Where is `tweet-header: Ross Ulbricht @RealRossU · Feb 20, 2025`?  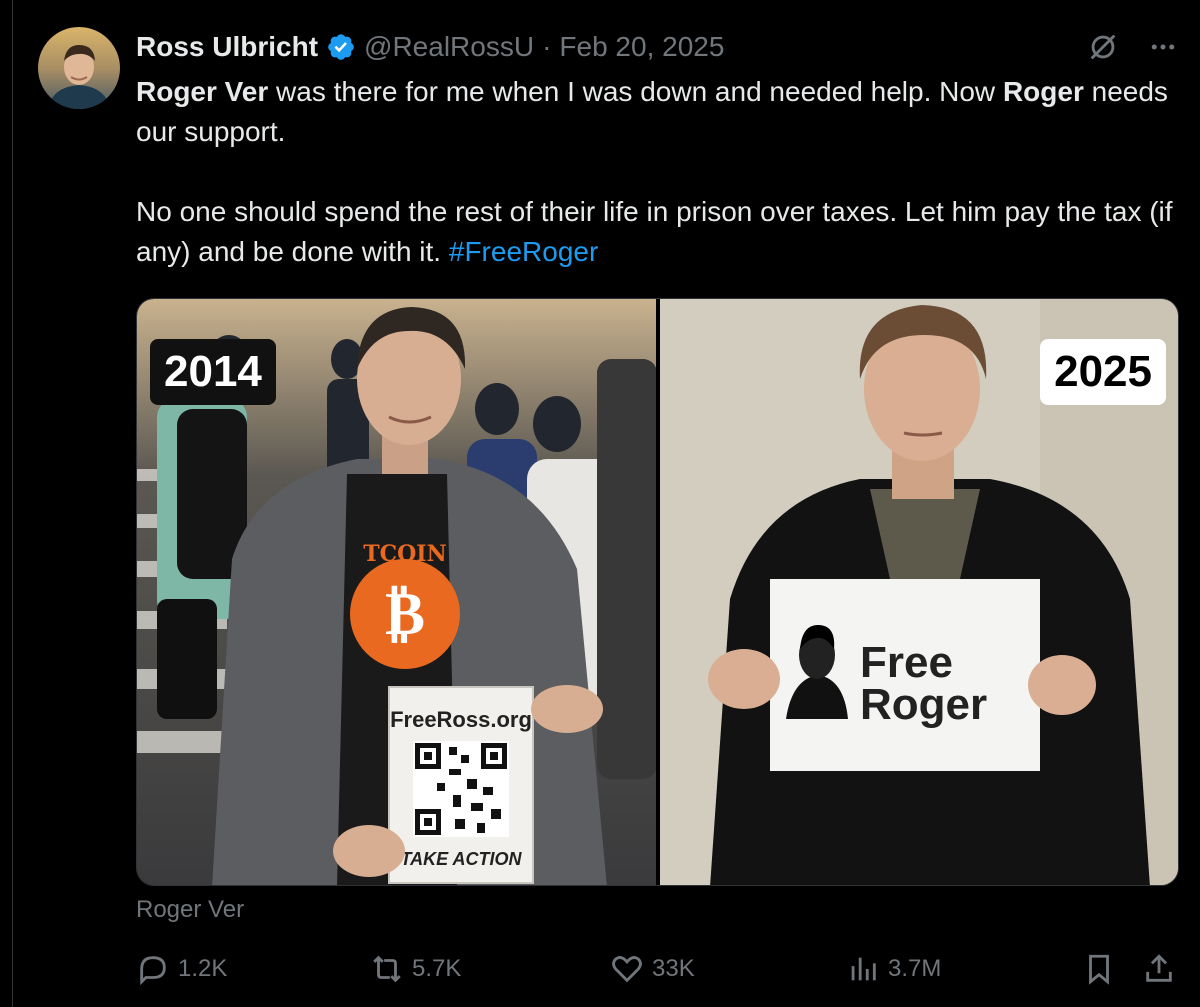 tweet-header: Ross Ulbricht @RealRossU · Feb 20, 2025 is located at coordinates (430, 47).